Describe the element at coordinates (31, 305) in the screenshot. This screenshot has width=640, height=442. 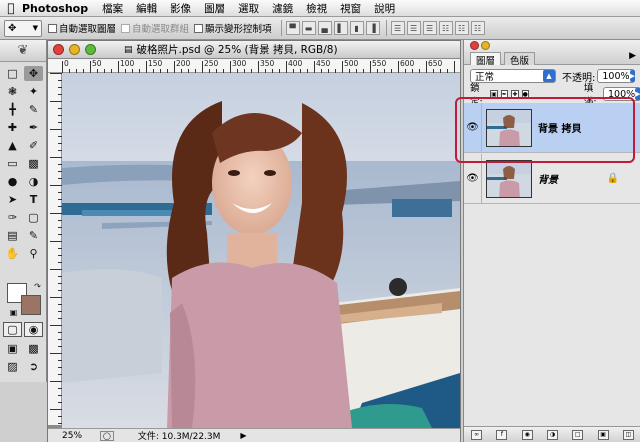
I see `background-color-swatch` at that location.